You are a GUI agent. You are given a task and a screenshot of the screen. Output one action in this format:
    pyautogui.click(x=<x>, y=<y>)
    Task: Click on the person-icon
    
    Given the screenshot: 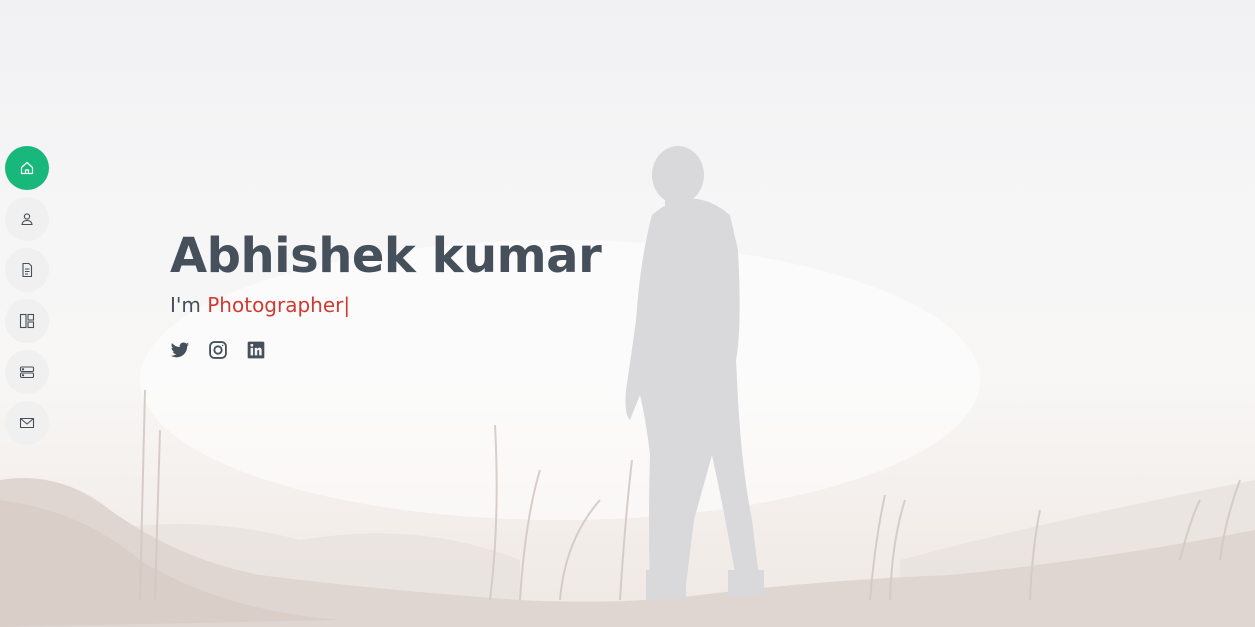 What is the action you would take?
    pyautogui.click(x=27, y=219)
    